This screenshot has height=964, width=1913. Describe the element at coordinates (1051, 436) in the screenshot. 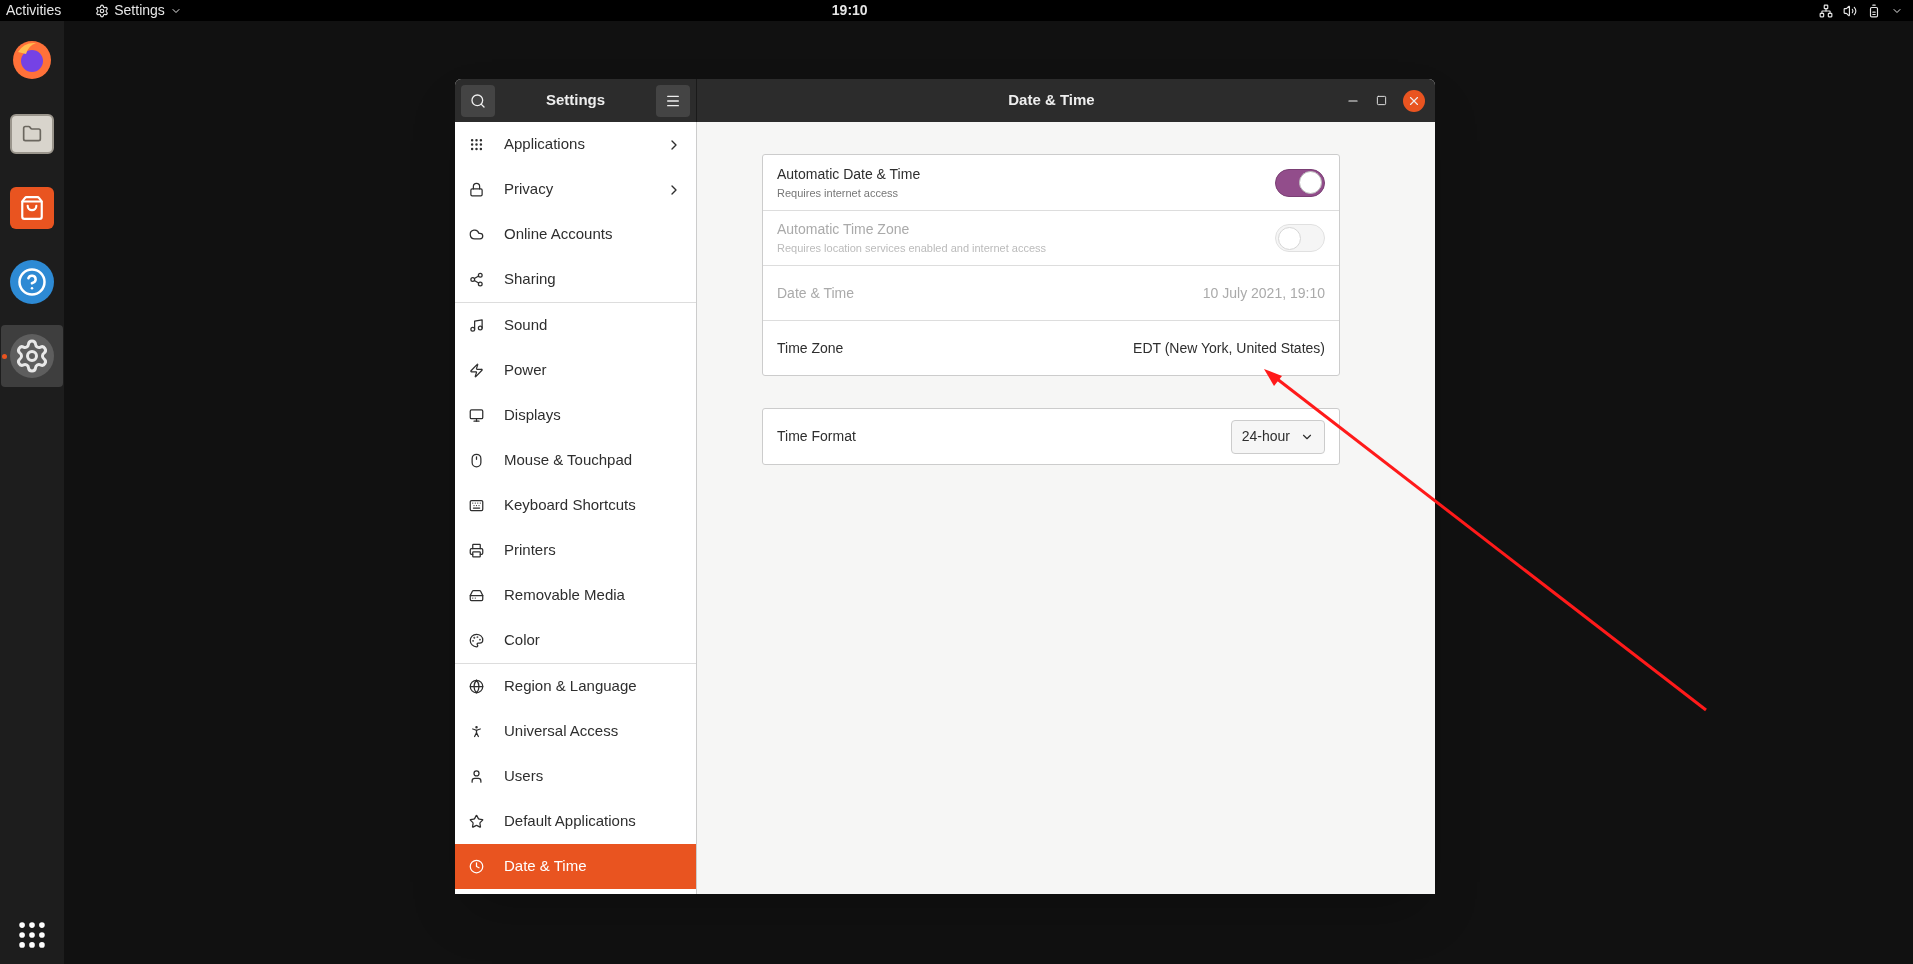

I see `settings-row: Time Format 24-hour` at that location.